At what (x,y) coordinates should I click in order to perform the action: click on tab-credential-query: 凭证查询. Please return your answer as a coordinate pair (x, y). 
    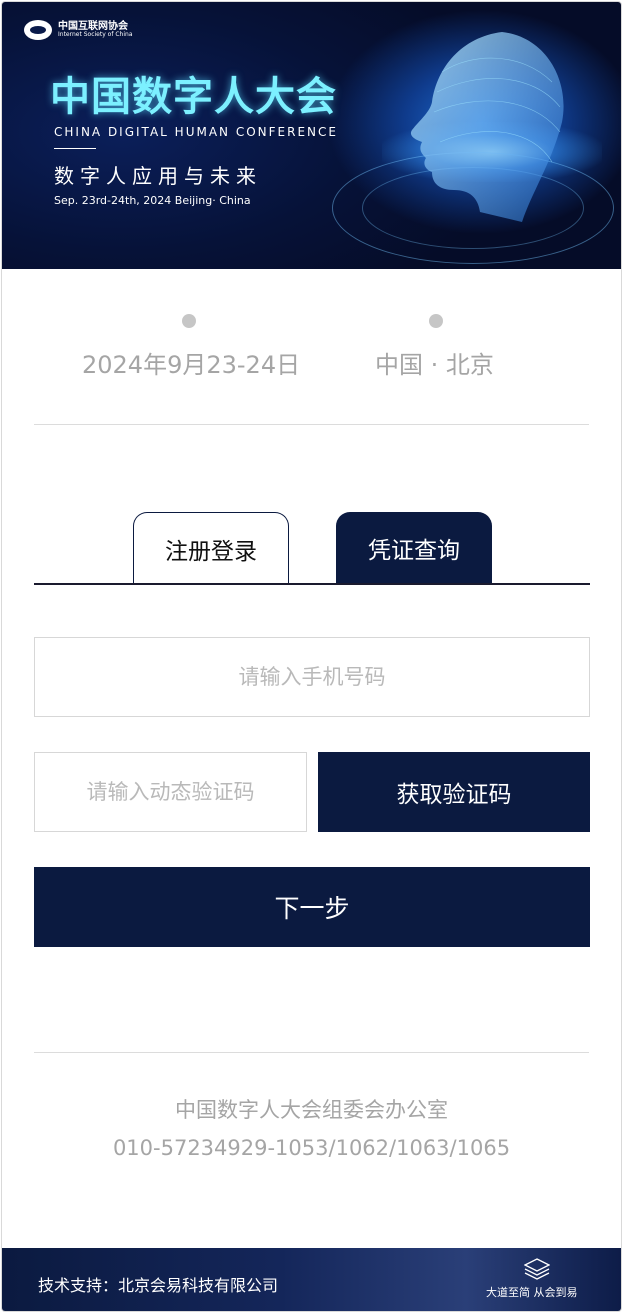
    Looking at the image, I should click on (414, 548).